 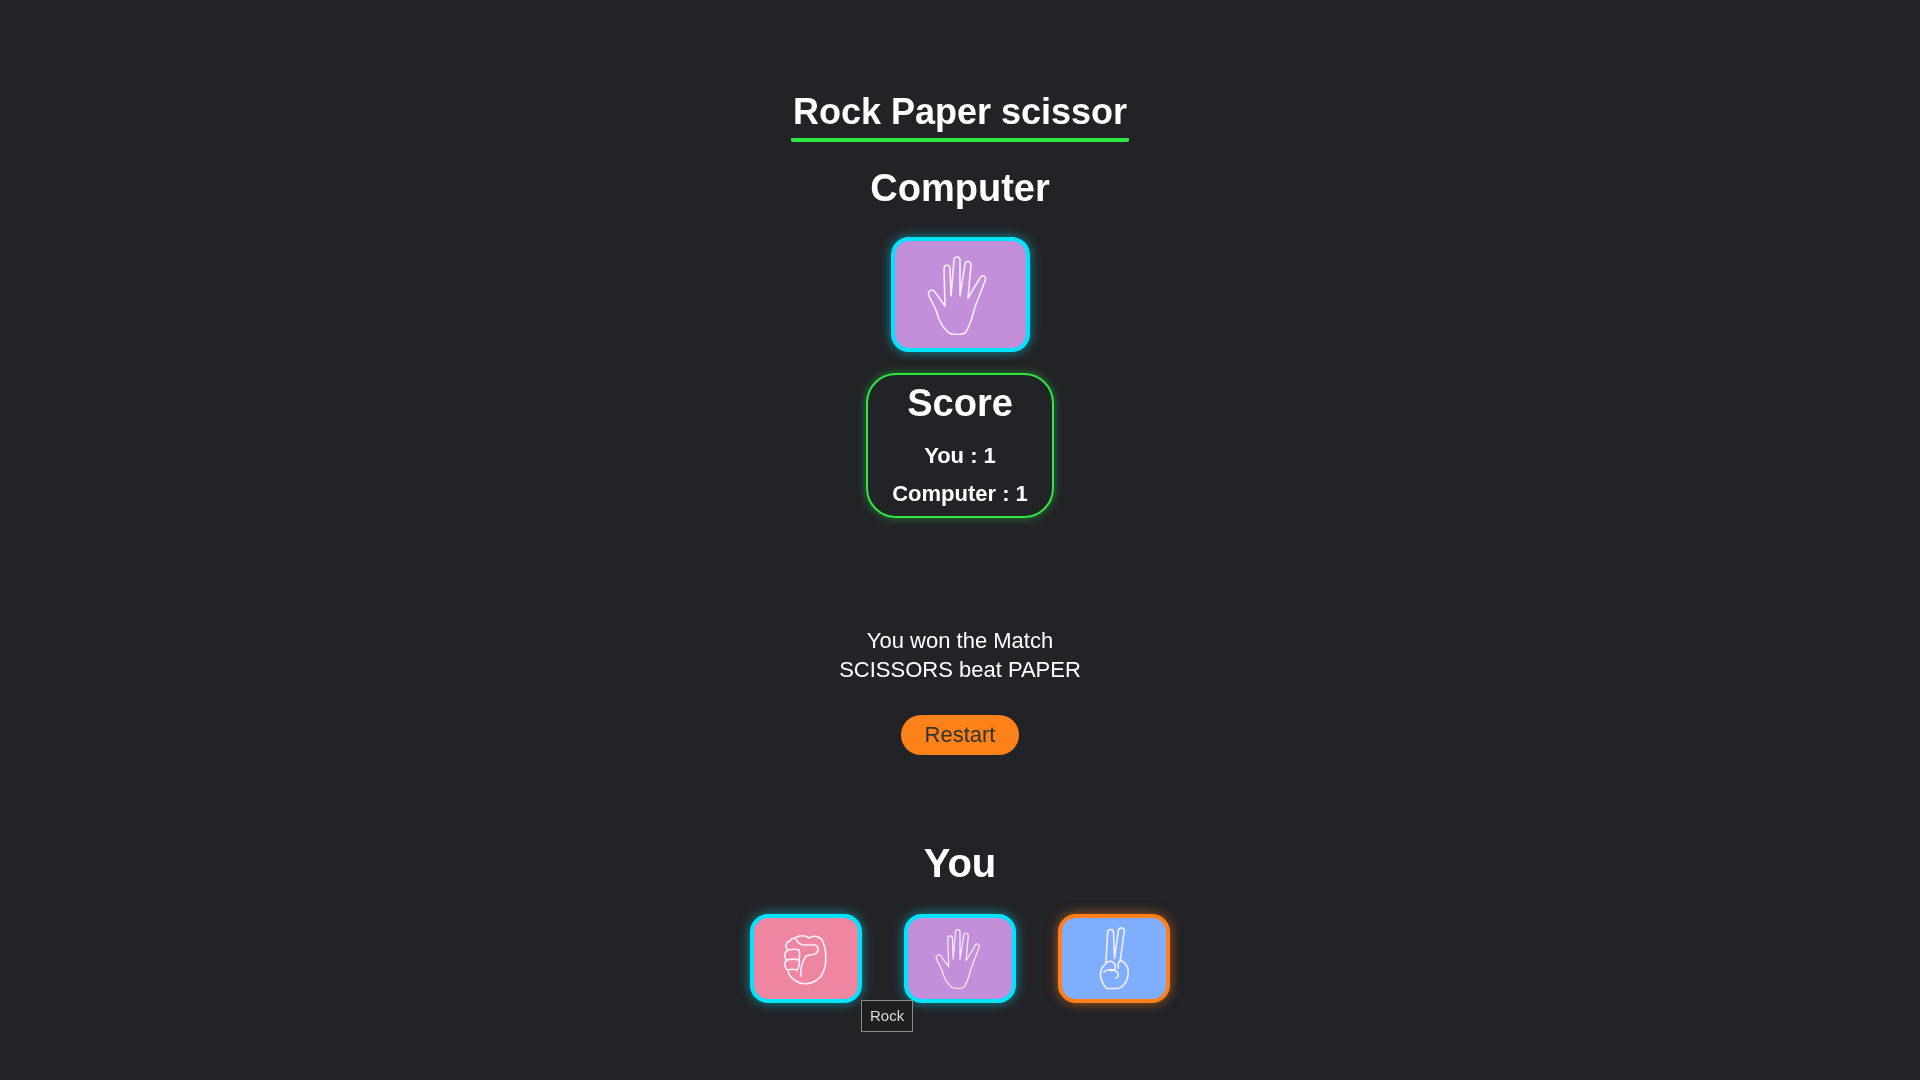 I want to click on result-text: SCISSORS beat PAPER, so click(x=960, y=670).